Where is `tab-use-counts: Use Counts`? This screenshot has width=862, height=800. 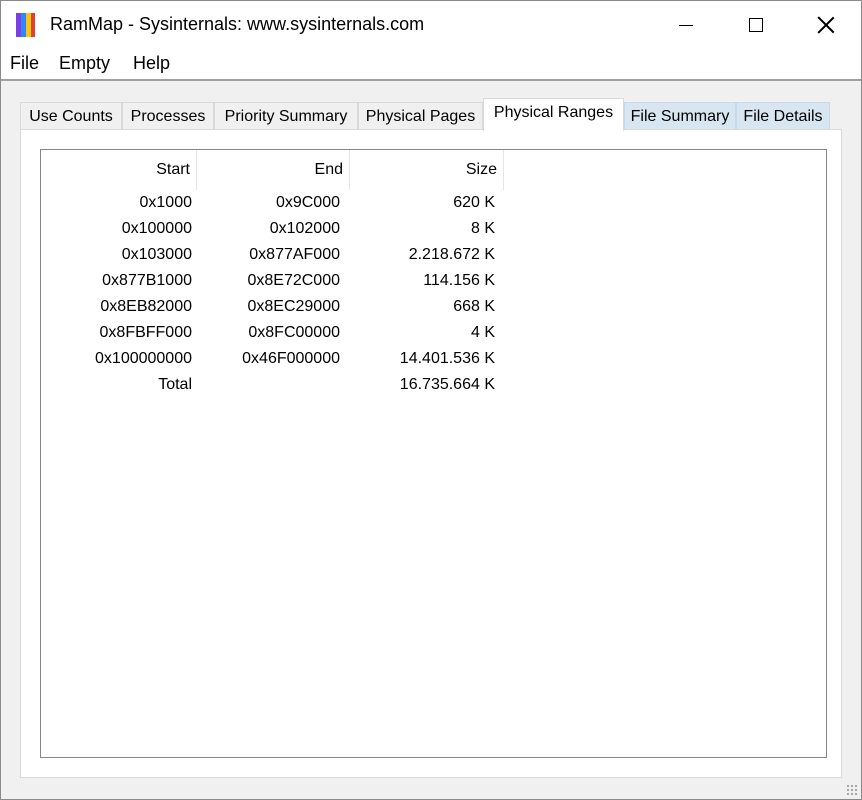 tab-use-counts: Use Counts is located at coordinates (71, 116).